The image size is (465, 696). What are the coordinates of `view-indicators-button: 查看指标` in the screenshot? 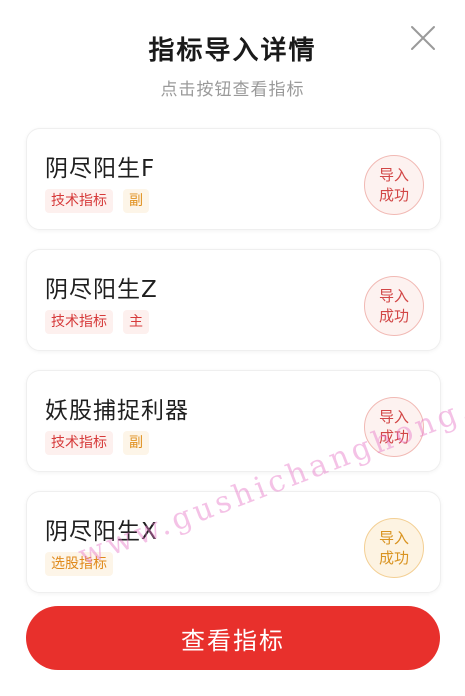 It's located at (233, 638).